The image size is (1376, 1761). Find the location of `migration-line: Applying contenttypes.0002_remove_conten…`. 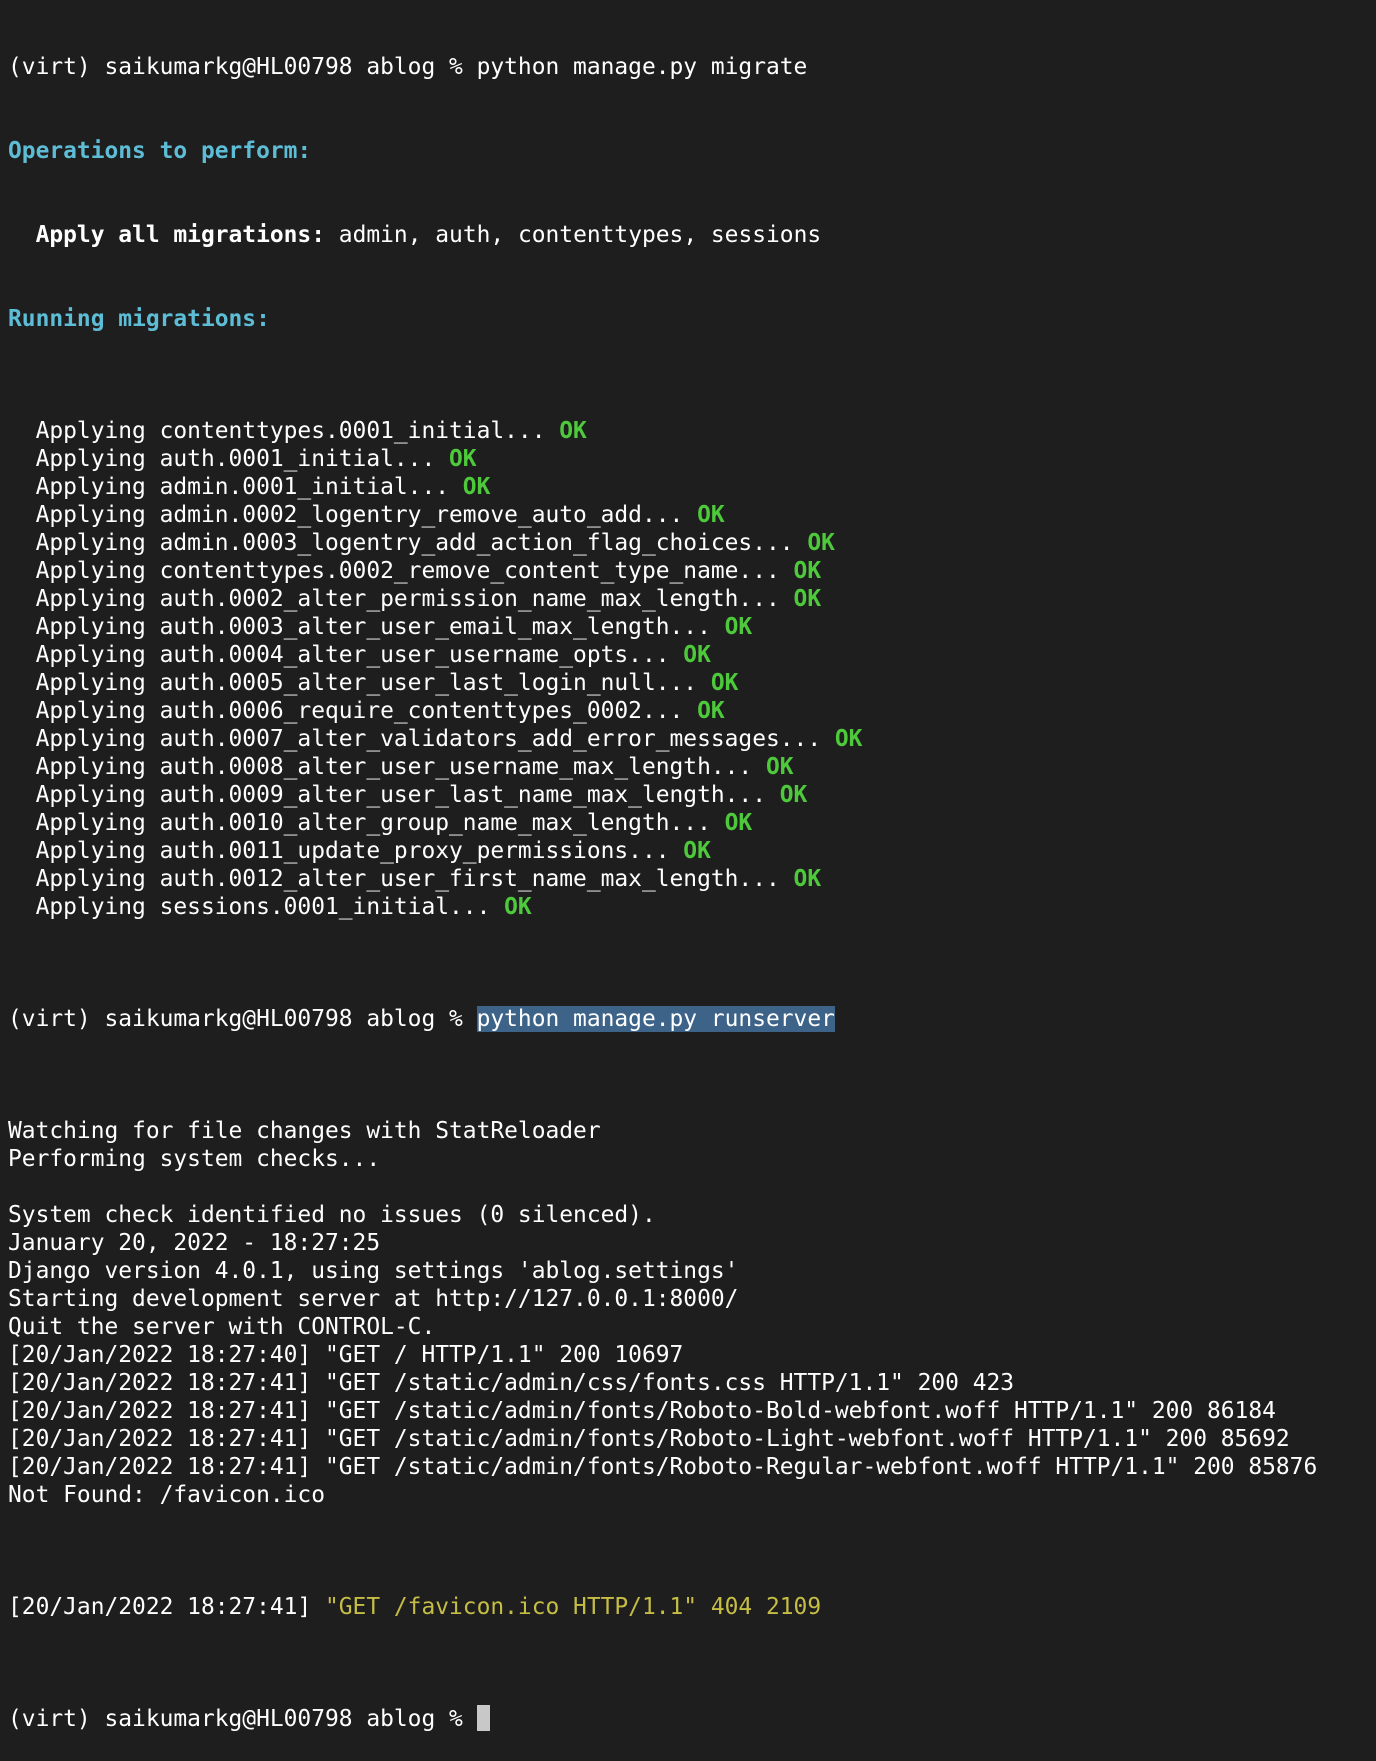

migration-line: Applying contenttypes.0002_remove_conten… is located at coordinates (662, 571).